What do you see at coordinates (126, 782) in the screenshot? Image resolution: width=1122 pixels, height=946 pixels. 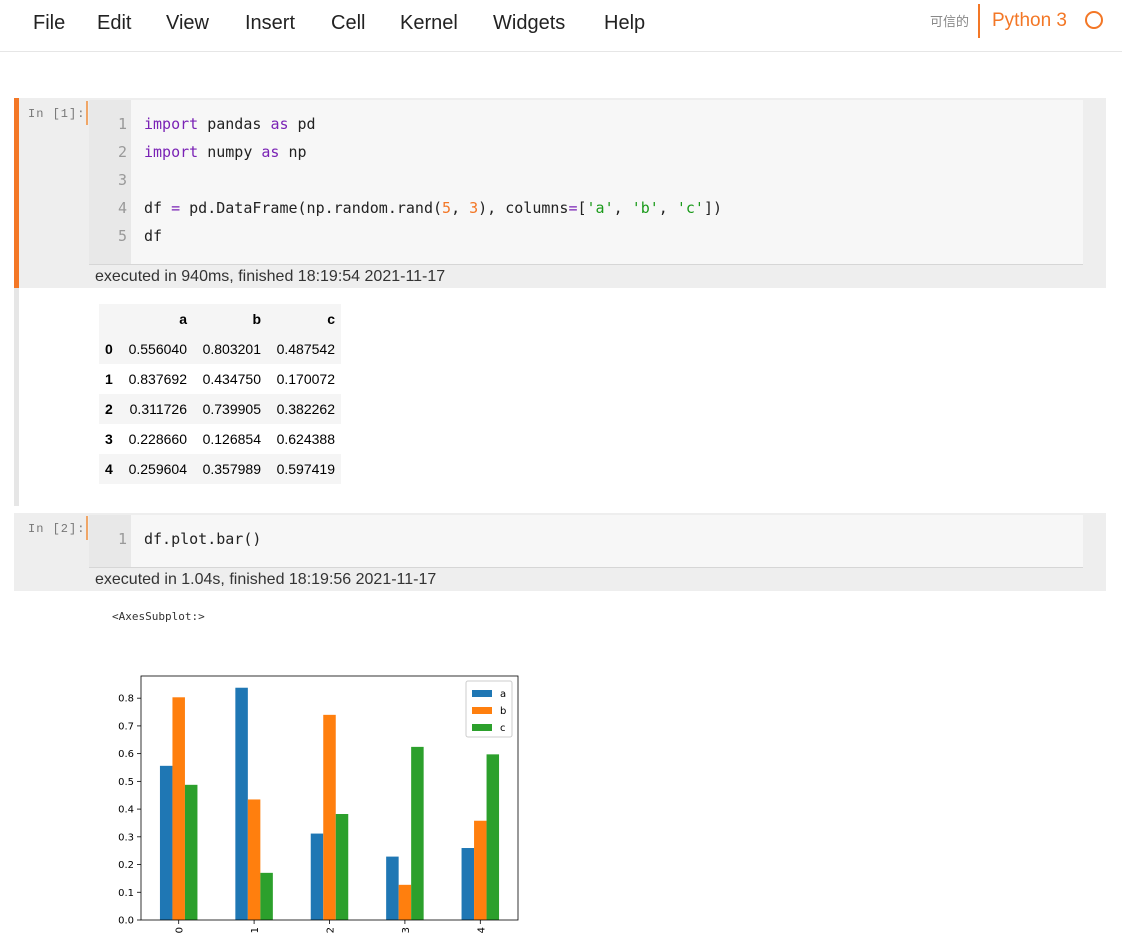 I see `y-tick-label: 0.5` at bounding box center [126, 782].